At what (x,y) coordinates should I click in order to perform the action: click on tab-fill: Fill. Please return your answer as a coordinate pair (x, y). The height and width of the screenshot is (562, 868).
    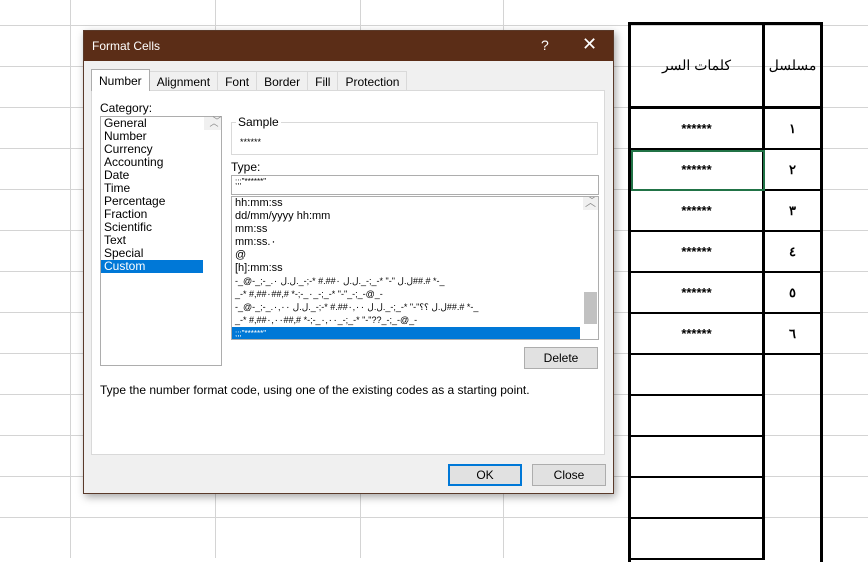
    Looking at the image, I should click on (323, 81).